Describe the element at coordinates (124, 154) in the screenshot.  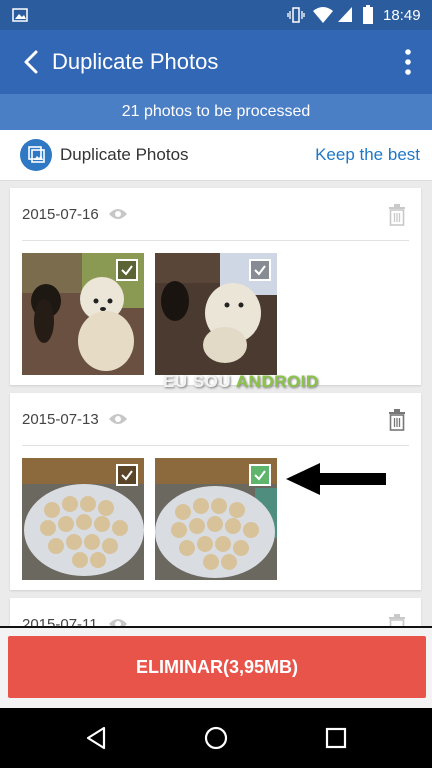
I see `section-label: Duplicate Photos` at that location.